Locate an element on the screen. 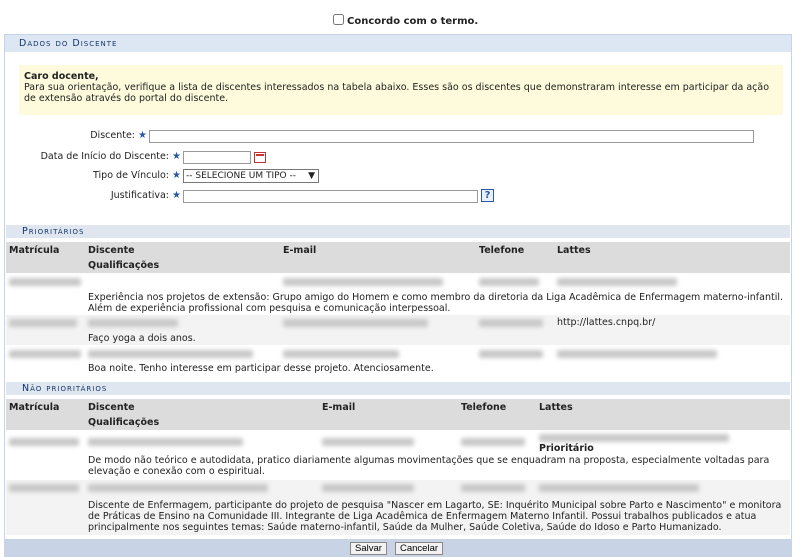  lattes-link: http://lattes.cnpq.br/ is located at coordinates (606, 322).